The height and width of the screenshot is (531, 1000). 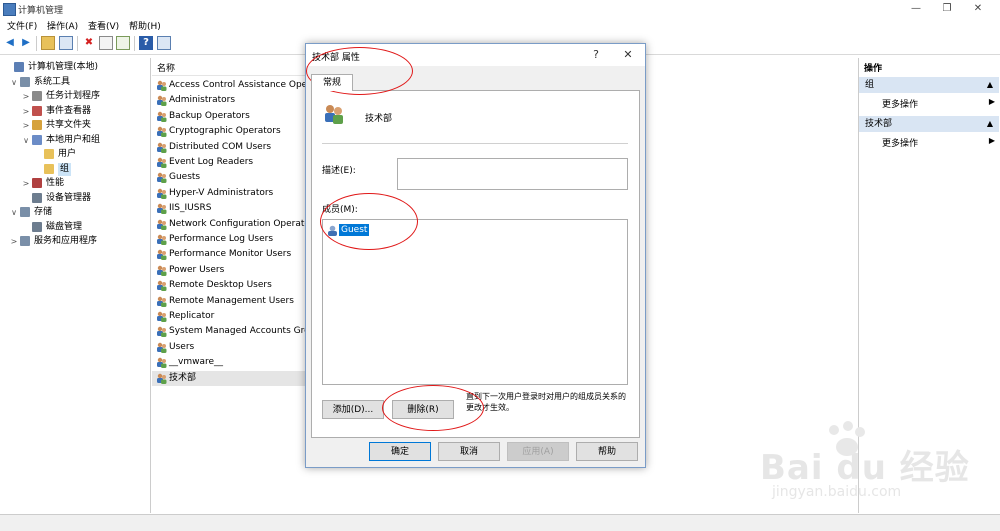 I want to click on tree-item: 磁盘管理, so click(x=75, y=227).